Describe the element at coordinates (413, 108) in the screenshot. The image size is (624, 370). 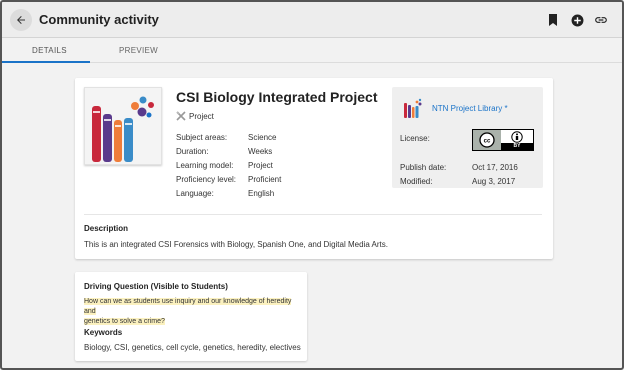
I see `library-thumbnail` at that location.